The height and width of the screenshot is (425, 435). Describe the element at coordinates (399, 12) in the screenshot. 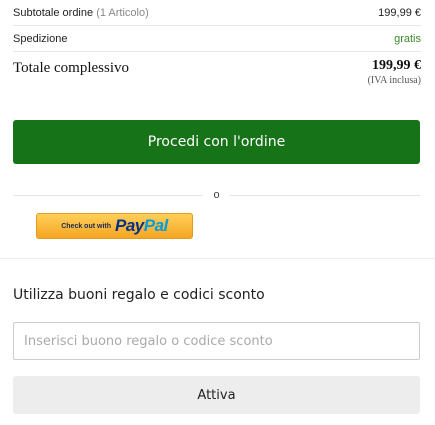

I see `subtotal-value: 199,99 €` at that location.